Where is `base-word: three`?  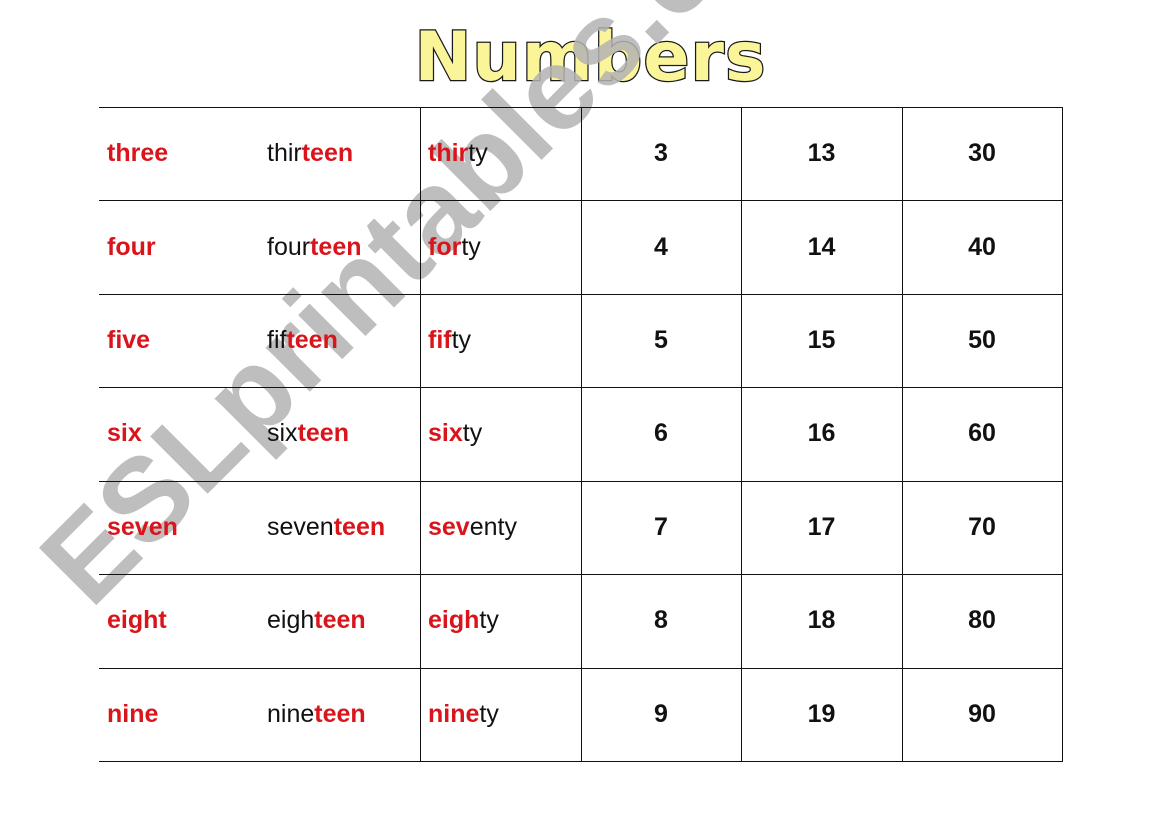
base-word: three is located at coordinates (138, 153).